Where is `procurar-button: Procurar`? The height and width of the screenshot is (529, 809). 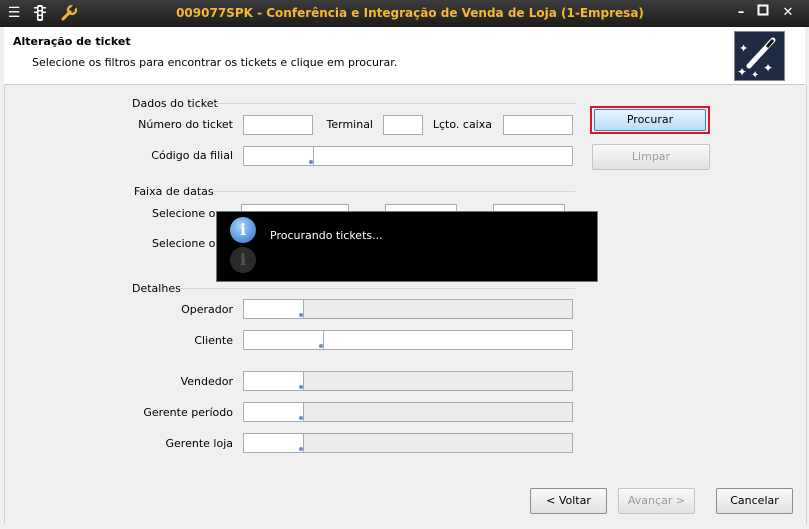 procurar-button: Procurar is located at coordinates (650, 120).